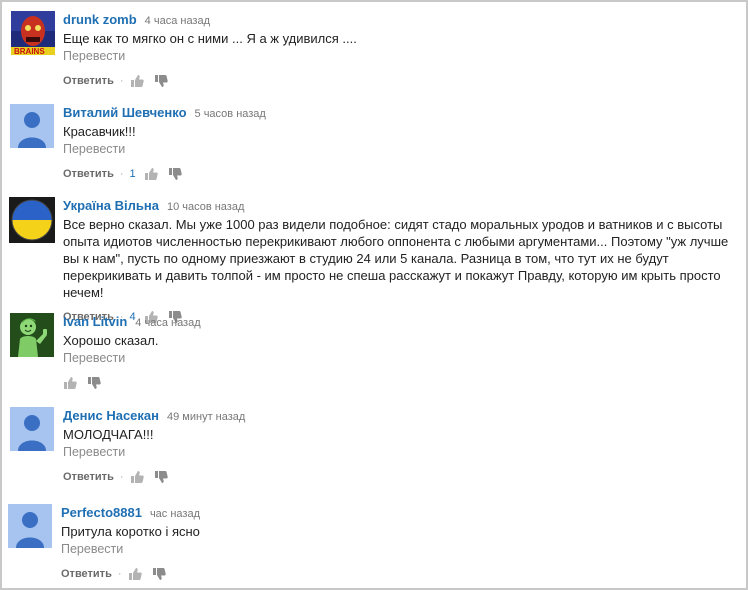 The width and height of the screenshot is (748, 590). What do you see at coordinates (111, 205) in the screenshot?
I see `comment-author: Україна Вільна` at bounding box center [111, 205].